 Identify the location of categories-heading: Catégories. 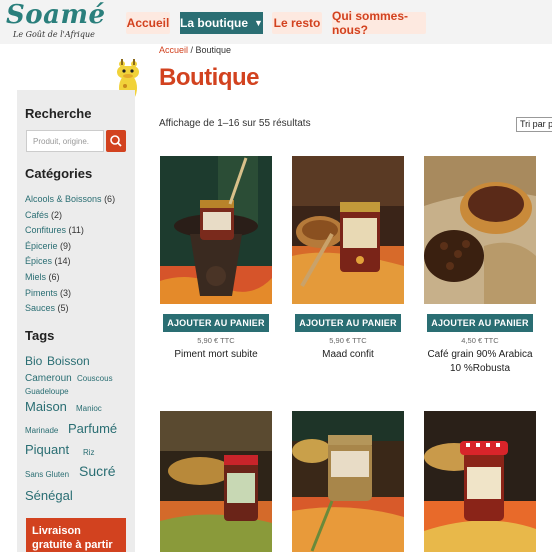
(59, 173).